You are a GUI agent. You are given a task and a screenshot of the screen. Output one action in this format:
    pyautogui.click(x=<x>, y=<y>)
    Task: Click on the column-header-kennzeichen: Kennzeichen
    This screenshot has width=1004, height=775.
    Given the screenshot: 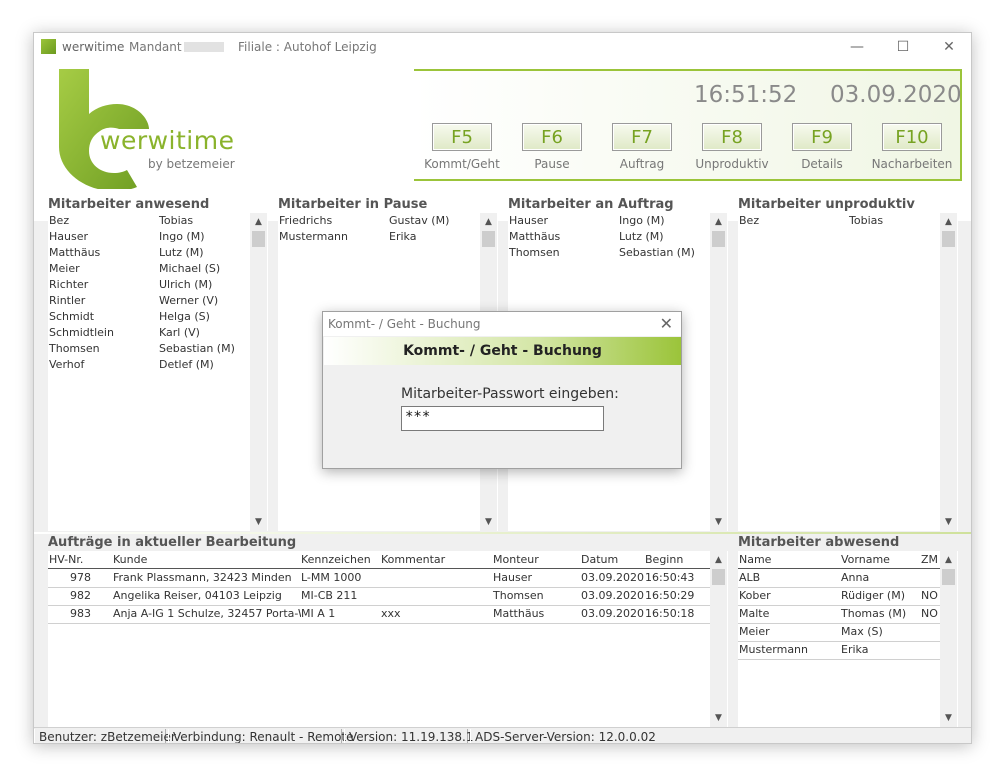 What is the action you would take?
    pyautogui.click(x=336, y=559)
    